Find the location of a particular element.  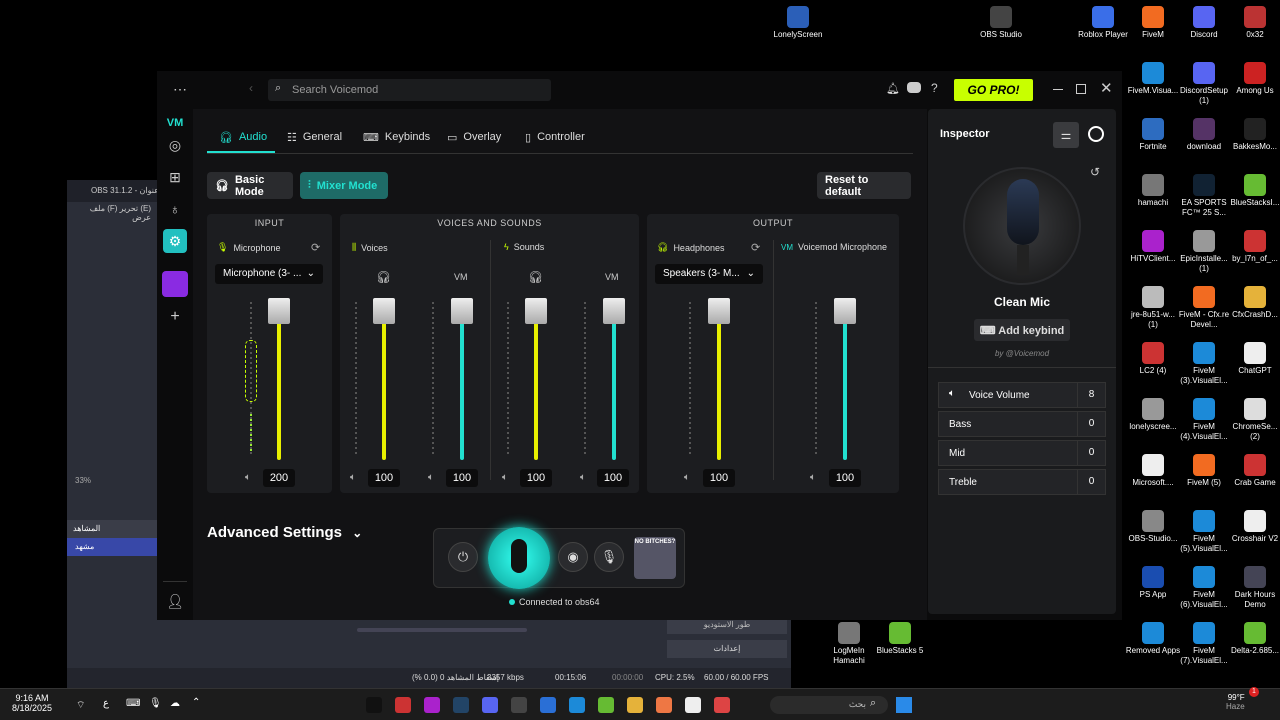

desktop-icon: Dark Hours Demo is located at coordinates (1253, 588).